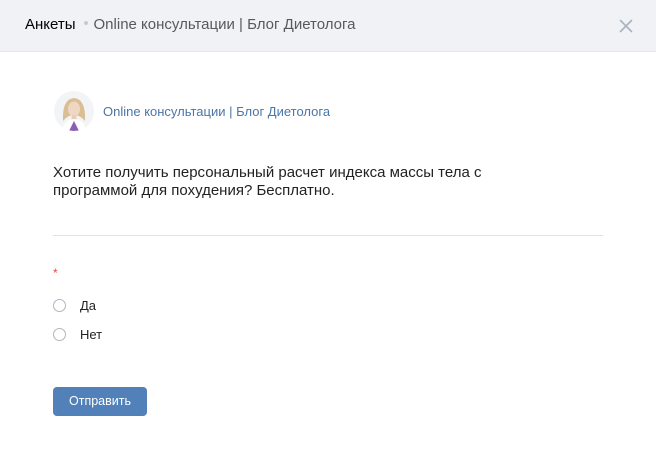 The height and width of the screenshot is (456, 656). Describe the element at coordinates (55, 273) in the screenshot. I see `required-mark: *` at that location.